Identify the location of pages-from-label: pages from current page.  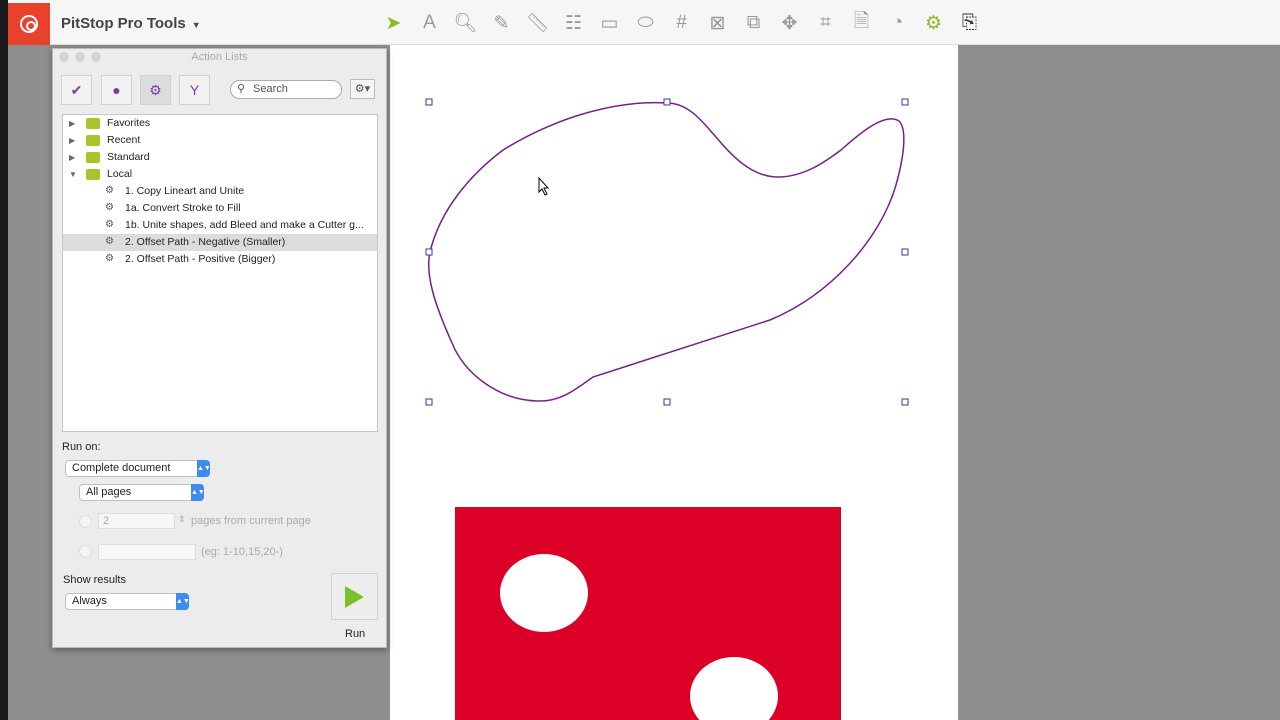
(251, 521).